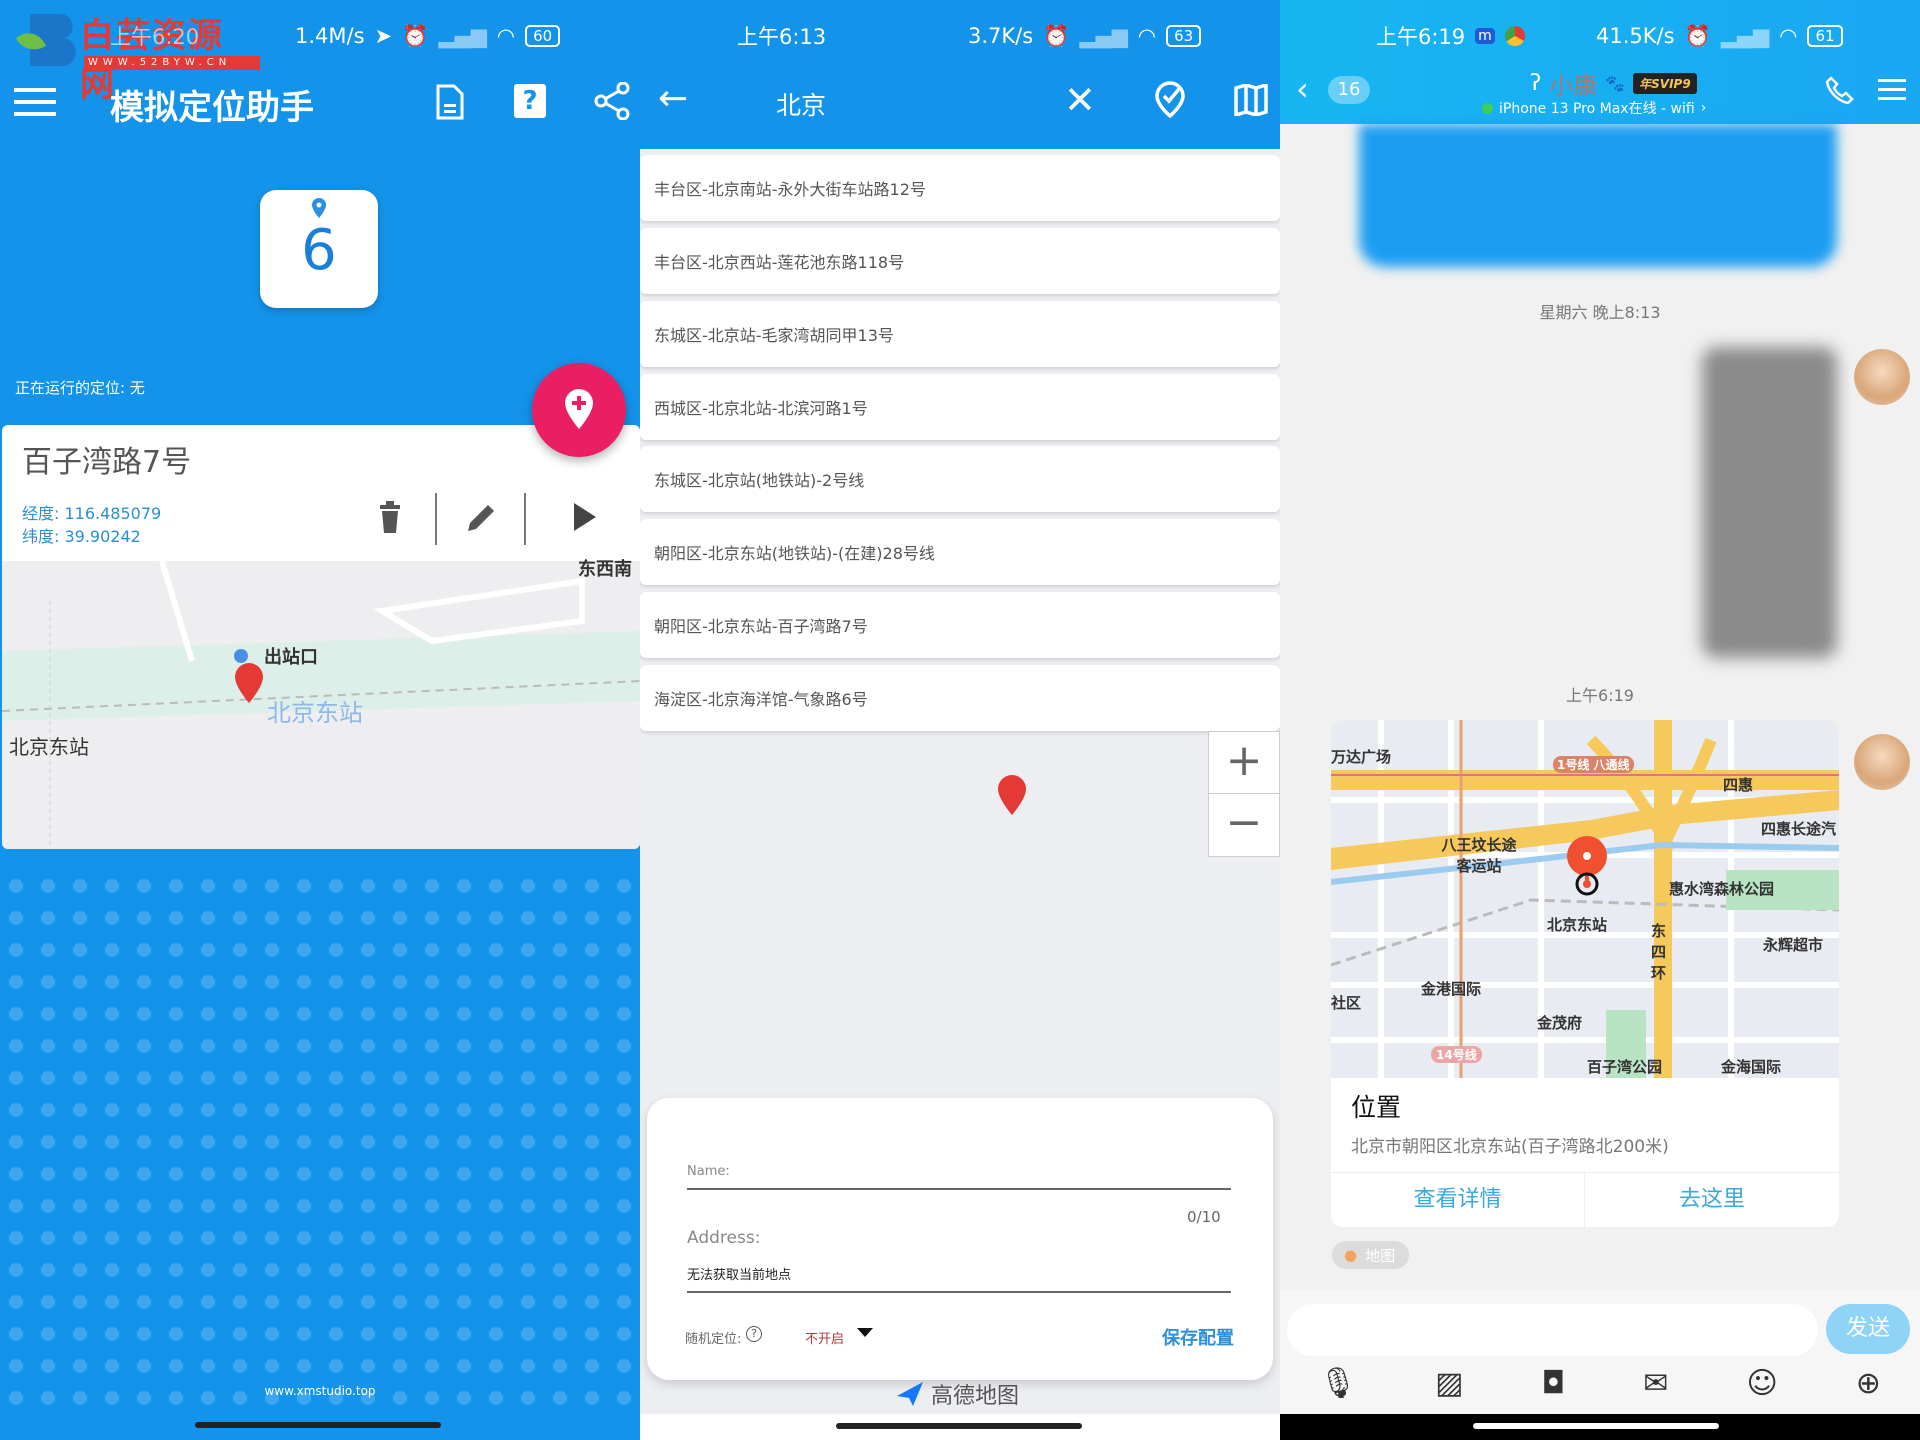  Describe the element at coordinates (1450, 36) in the screenshot. I see `status-bar: 上午6:19 m` at that location.